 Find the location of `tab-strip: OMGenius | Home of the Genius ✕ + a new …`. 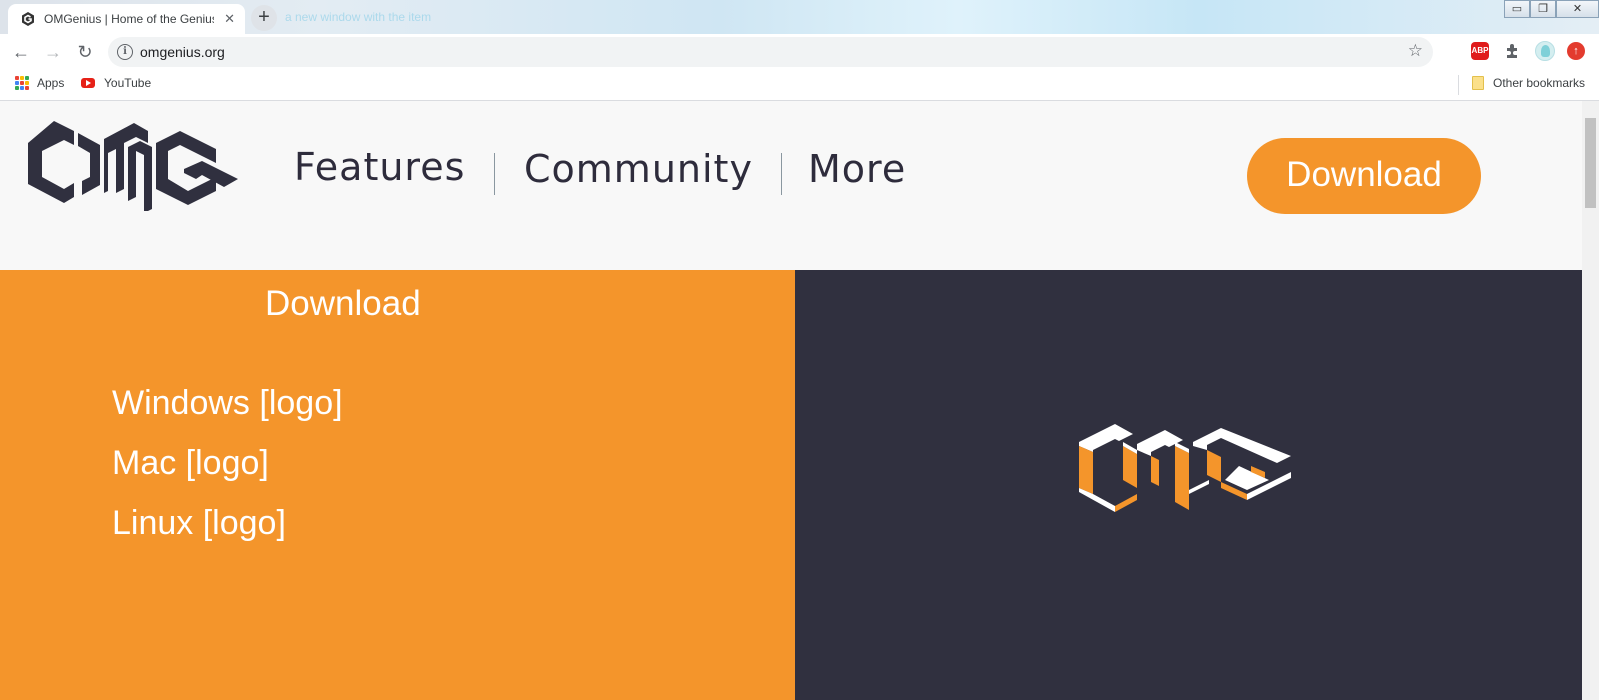

tab-strip: OMGenius | Home of the Genius ✕ + a new … is located at coordinates (799, 17).